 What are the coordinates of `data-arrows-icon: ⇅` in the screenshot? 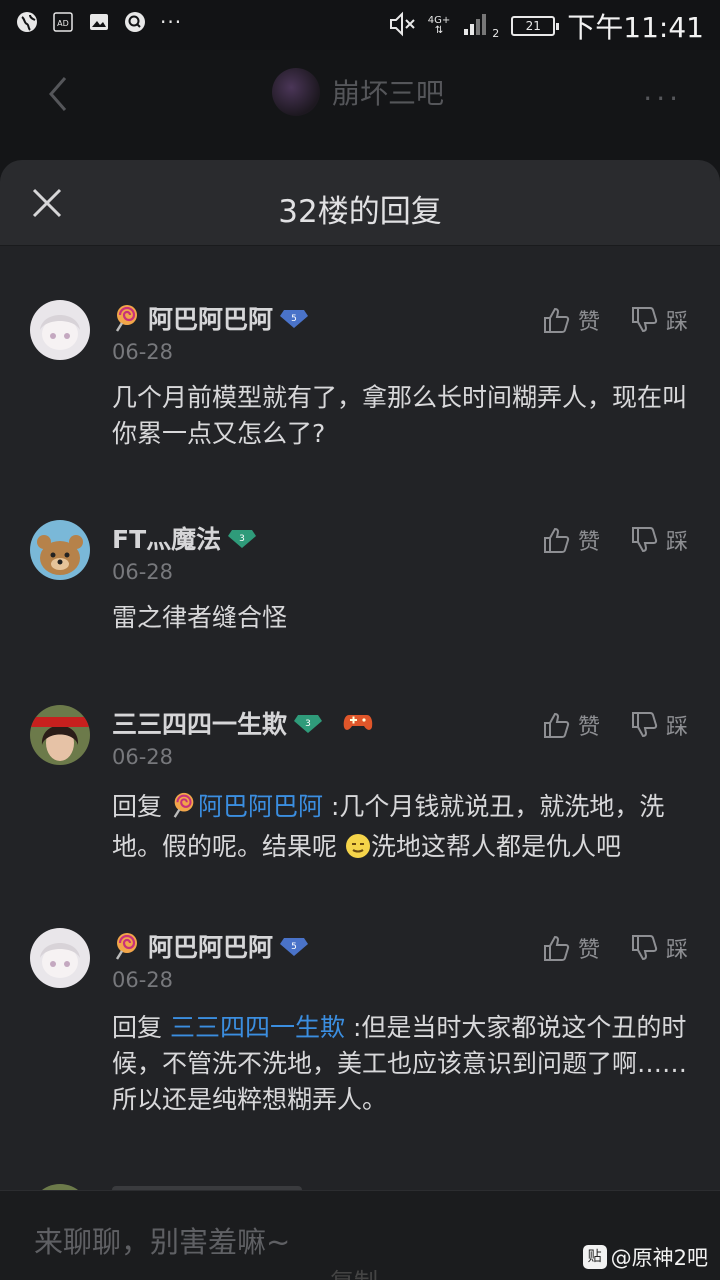 It's located at (439, 30).